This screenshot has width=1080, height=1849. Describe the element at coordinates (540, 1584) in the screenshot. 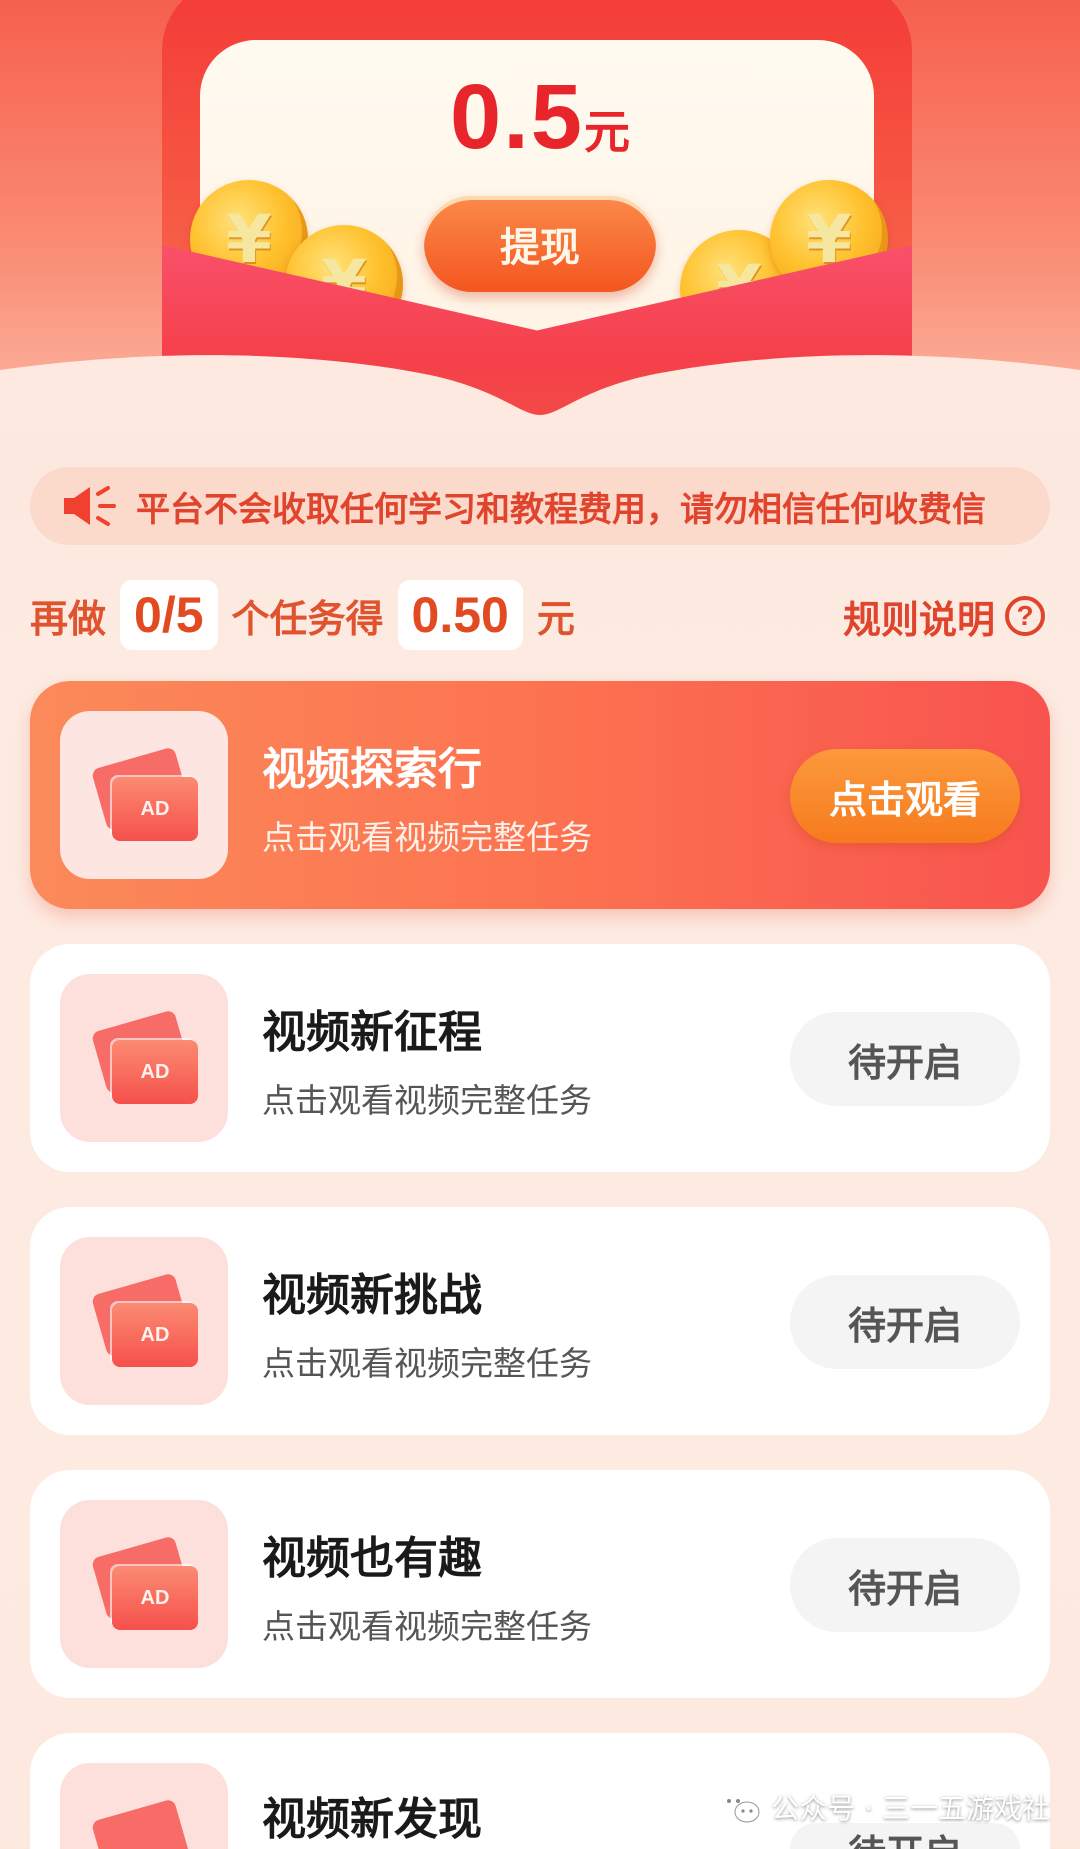

I see `task-card: AD 视频也有趣 点击观看视频完整任务 待开启` at that location.